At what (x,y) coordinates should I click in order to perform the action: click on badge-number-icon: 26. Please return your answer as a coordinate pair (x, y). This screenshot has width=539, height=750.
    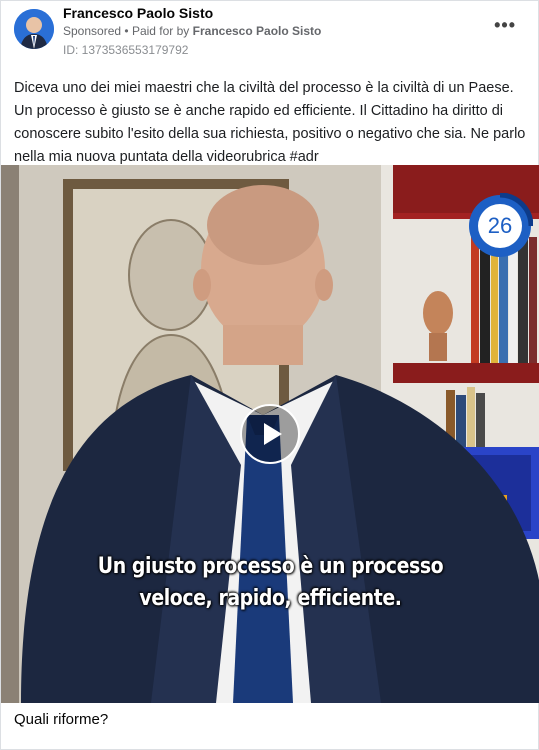
    Looking at the image, I should click on (500, 225).